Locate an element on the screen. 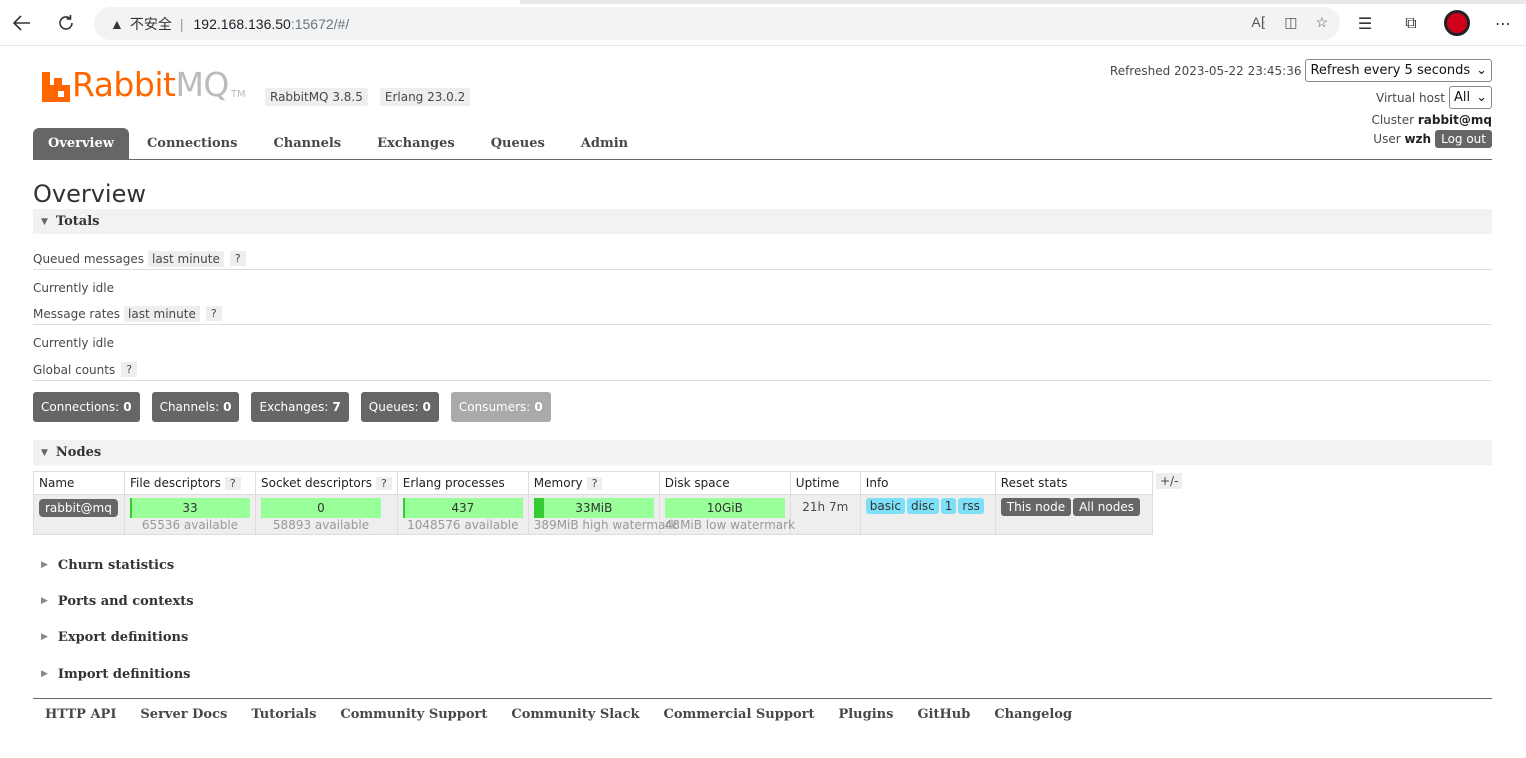 The width and height of the screenshot is (1526, 758). queued-help-button: ? is located at coordinates (237, 258).